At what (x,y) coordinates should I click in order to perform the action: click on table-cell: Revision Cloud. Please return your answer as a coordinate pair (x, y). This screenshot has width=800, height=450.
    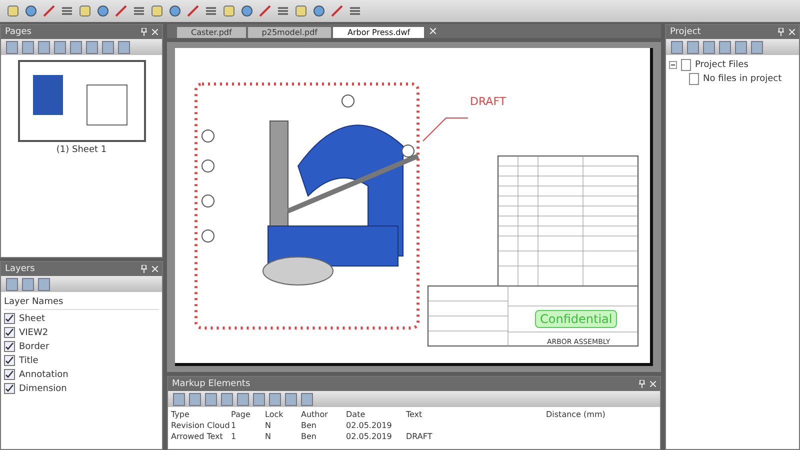
    Looking at the image, I should click on (201, 425).